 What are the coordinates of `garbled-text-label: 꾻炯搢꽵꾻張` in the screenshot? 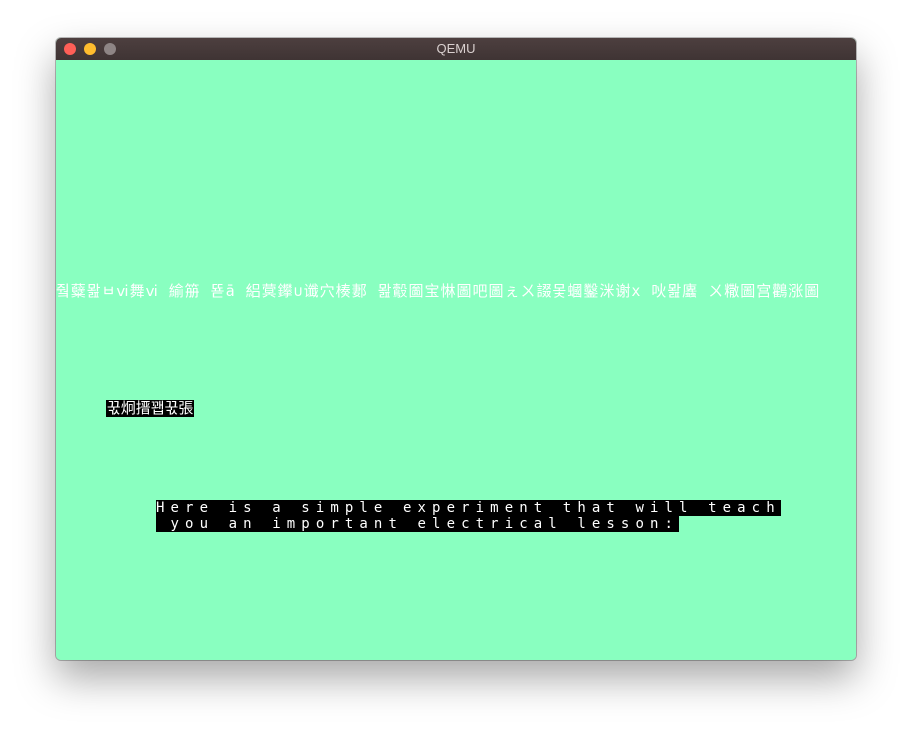 It's located at (150, 408).